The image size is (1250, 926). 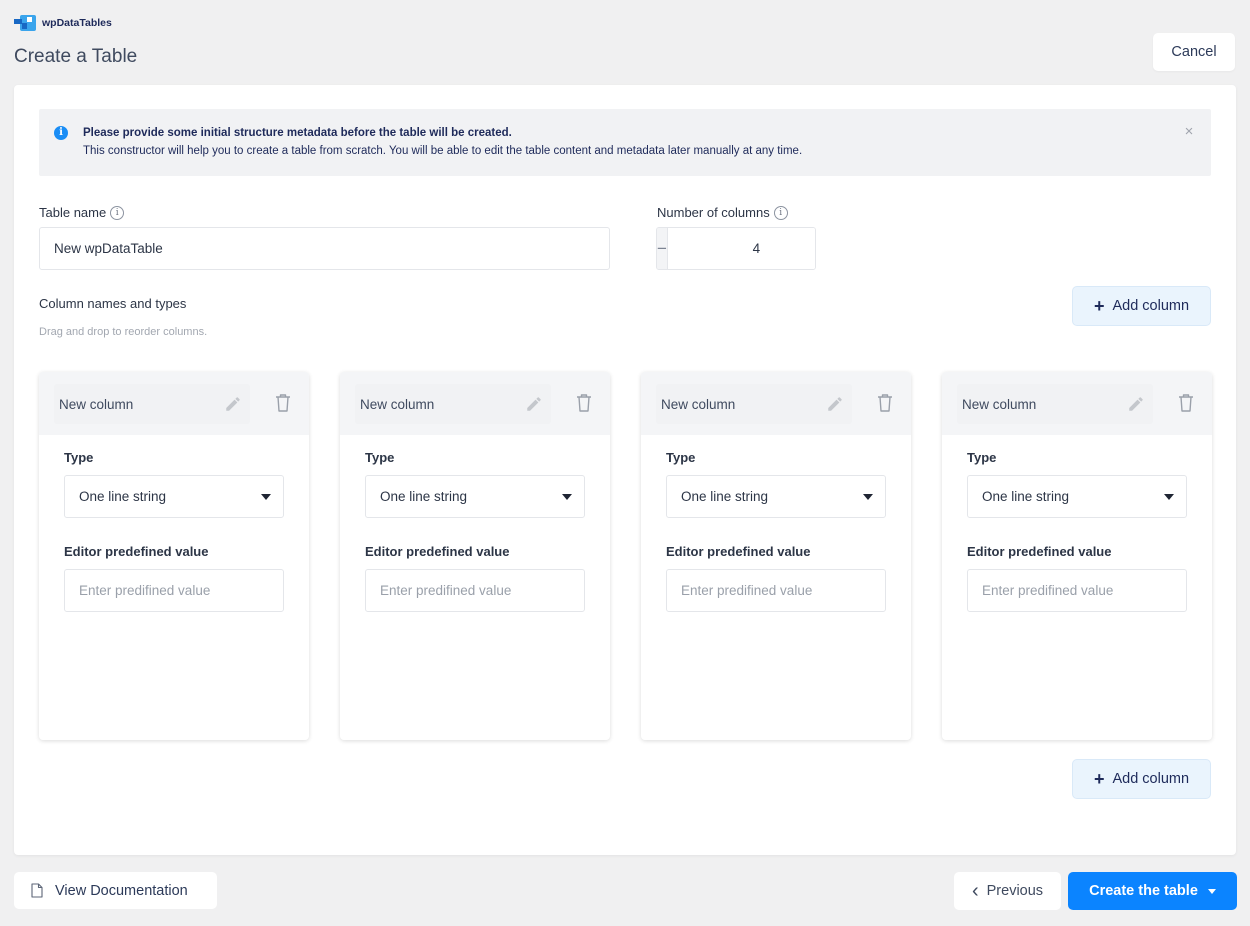 I want to click on section-title: Column names and types, so click(x=113, y=303).